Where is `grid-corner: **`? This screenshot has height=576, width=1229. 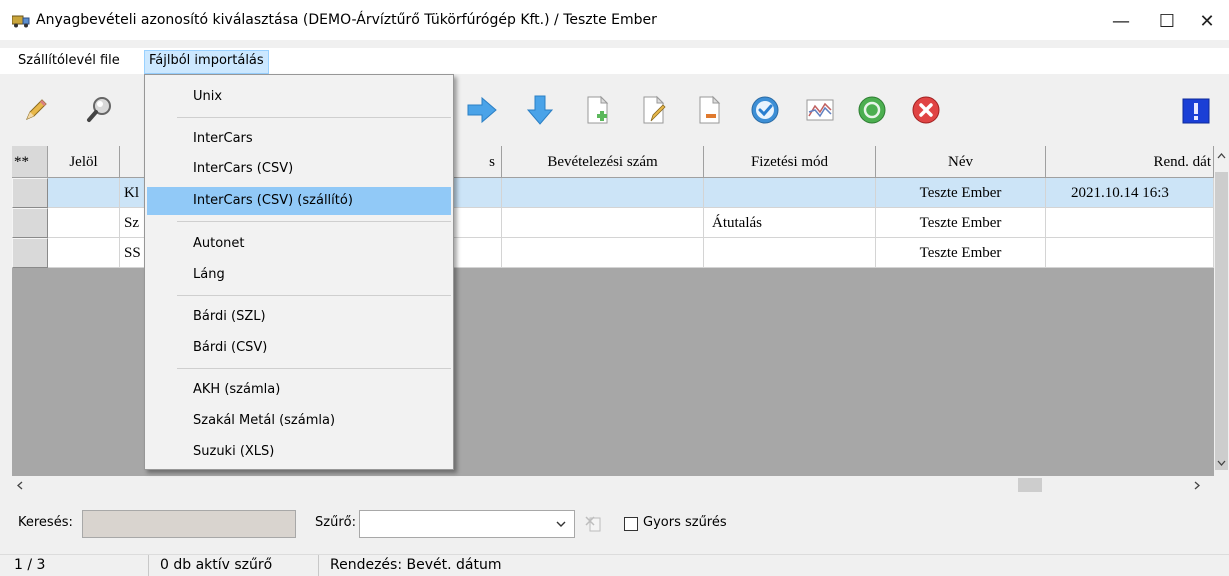
grid-corner: ** is located at coordinates (30, 162).